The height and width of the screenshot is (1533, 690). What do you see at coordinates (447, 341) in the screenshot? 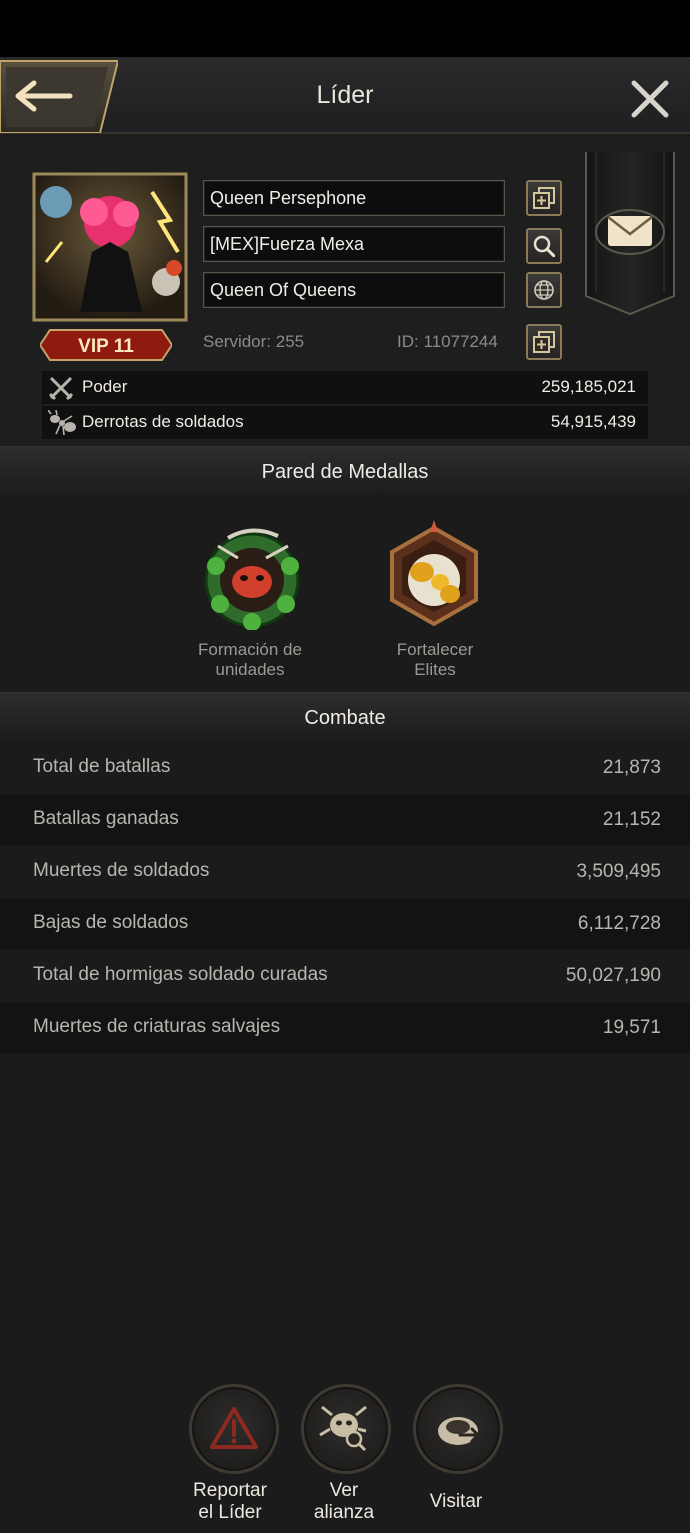
I see `player-id-label: ID: 11077244` at bounding box center [447, 341].